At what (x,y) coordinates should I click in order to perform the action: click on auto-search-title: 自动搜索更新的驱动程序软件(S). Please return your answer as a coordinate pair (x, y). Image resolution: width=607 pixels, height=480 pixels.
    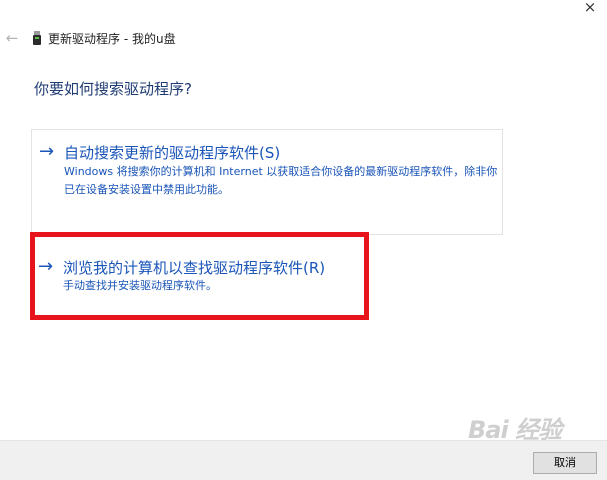
    Looking at the image, I should click on (172, 153).